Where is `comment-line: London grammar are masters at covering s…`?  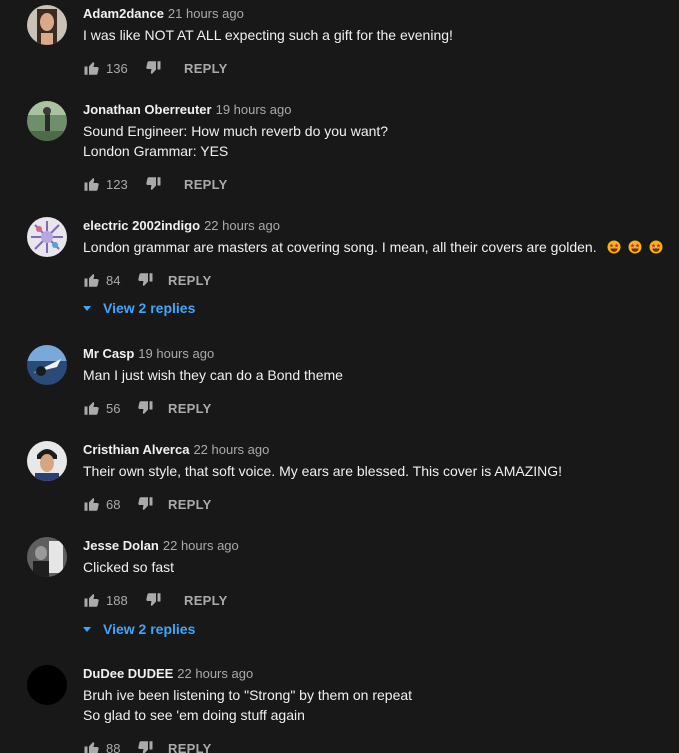
comment-line: London grammar are masters at covering s… is located at coordinates (373, 247).